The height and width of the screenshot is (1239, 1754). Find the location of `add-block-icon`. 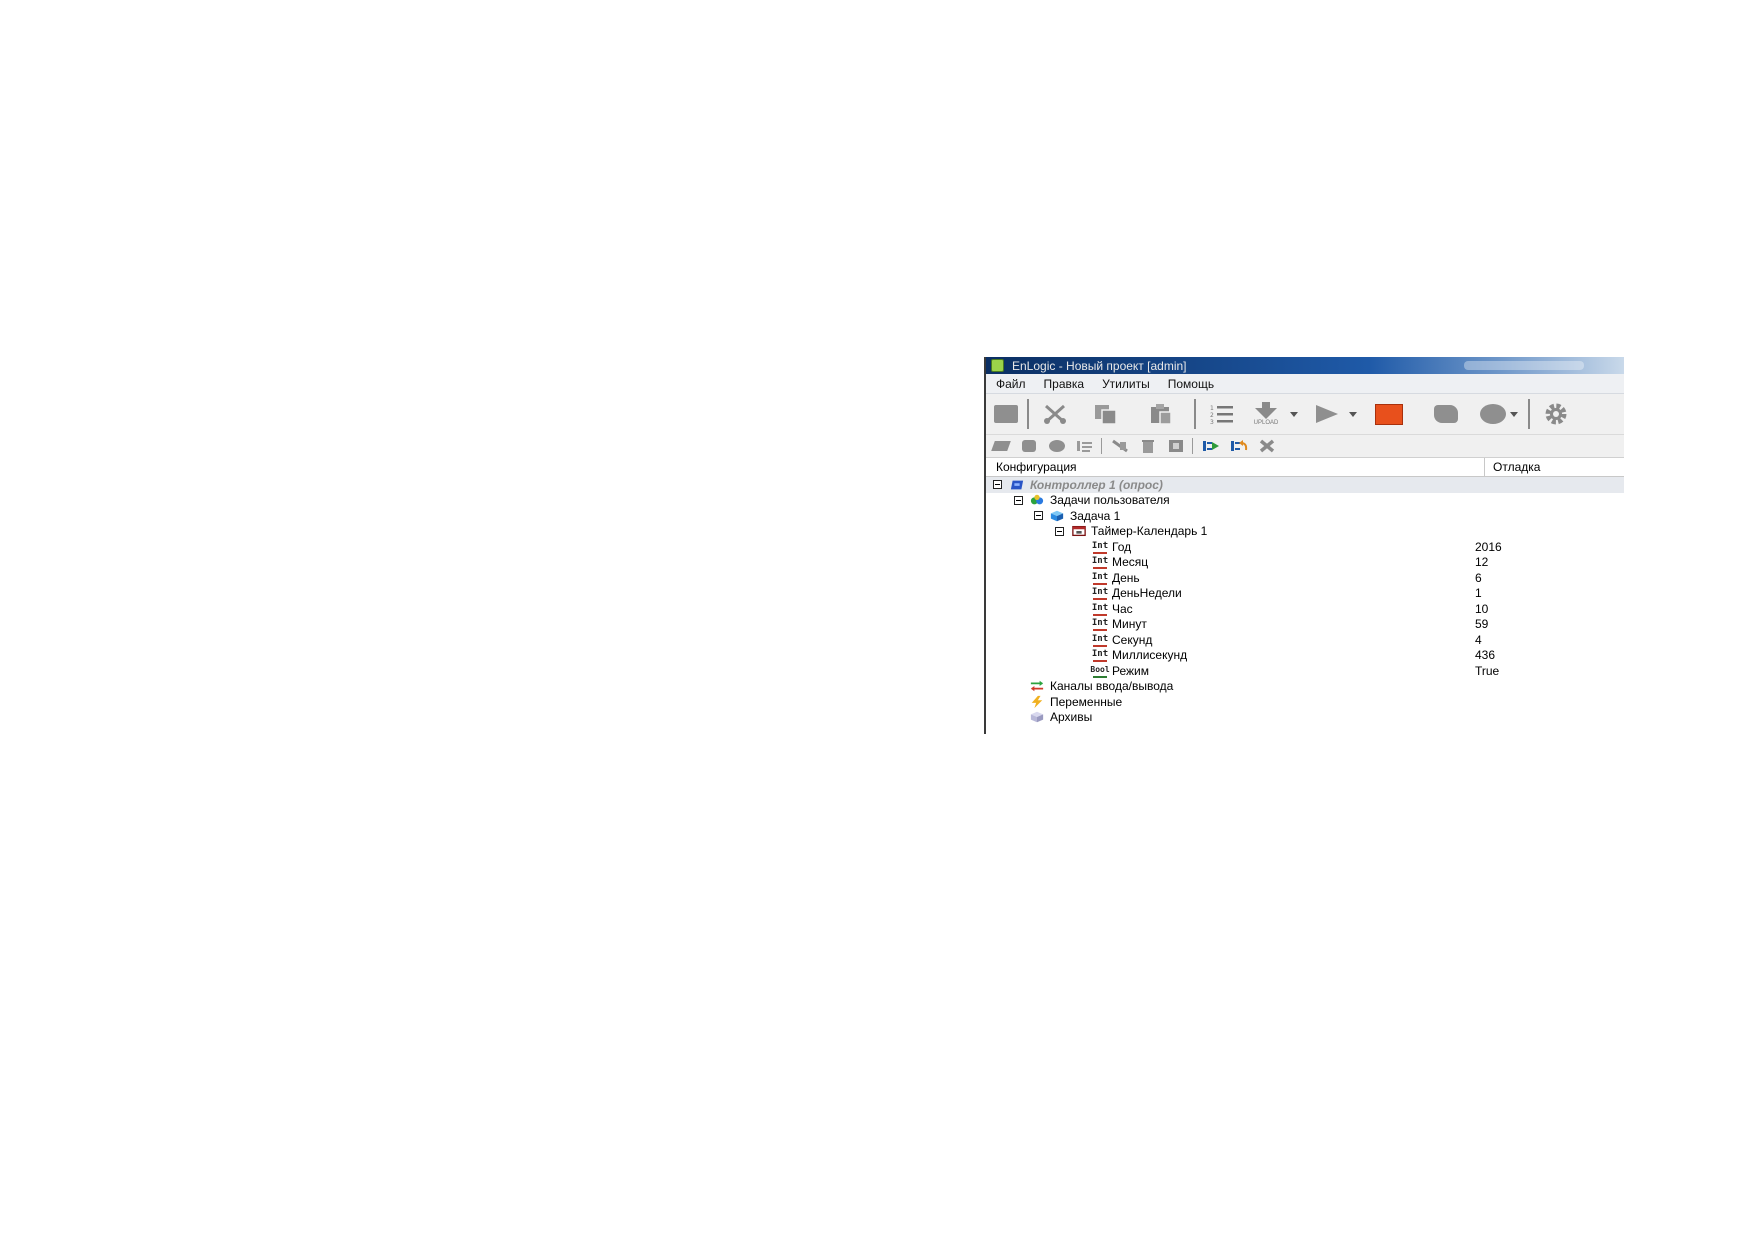

add-block-icon is located at coordinates (1057, 446).